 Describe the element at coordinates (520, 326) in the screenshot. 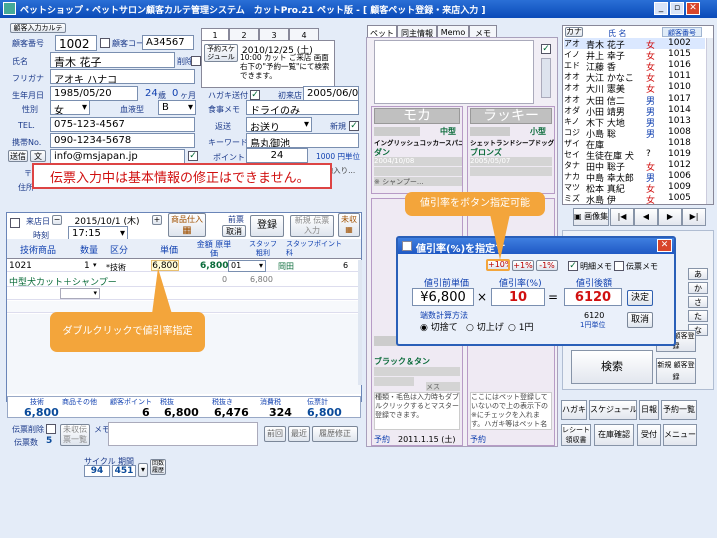

I see `round-1yen-option: ○ 1円` at that location.